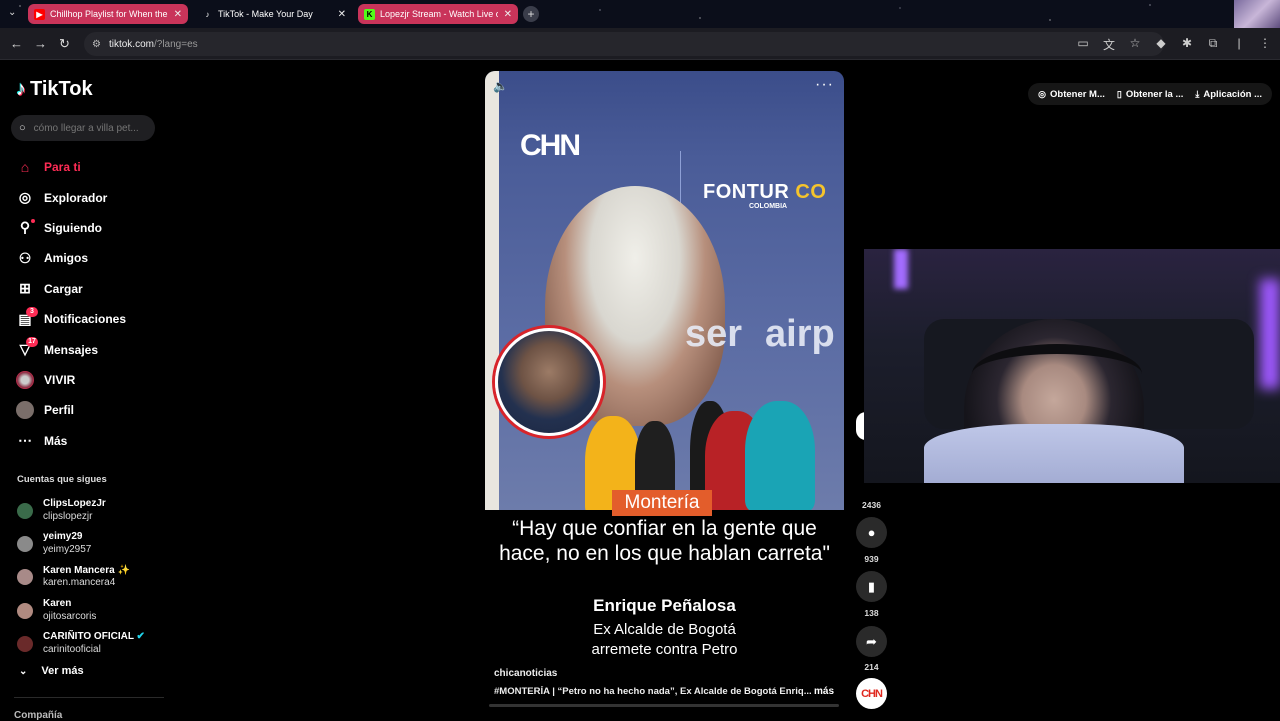  What do you see at coordinates (1083, 44) in the screenshot?
I see `cast-icon: ▭` at bounding box center [1083, 44].